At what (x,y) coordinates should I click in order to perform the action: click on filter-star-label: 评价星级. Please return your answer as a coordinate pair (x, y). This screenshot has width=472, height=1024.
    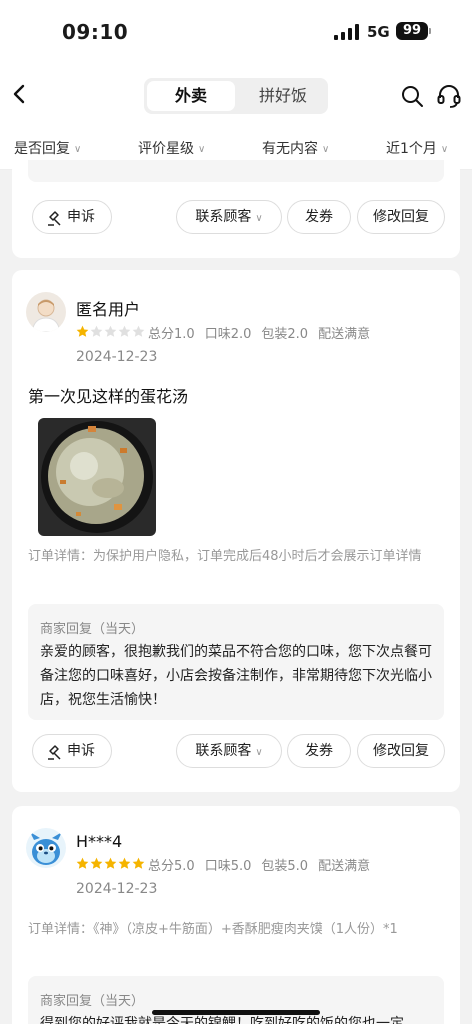
    Looking at the image, I should click on (166, 149).